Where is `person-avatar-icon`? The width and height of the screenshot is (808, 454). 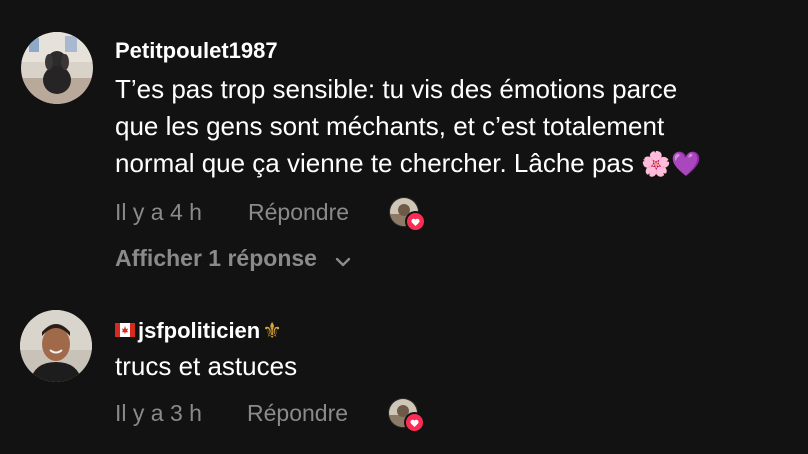 person-avatar-icon is located at coordinates (56, 346).